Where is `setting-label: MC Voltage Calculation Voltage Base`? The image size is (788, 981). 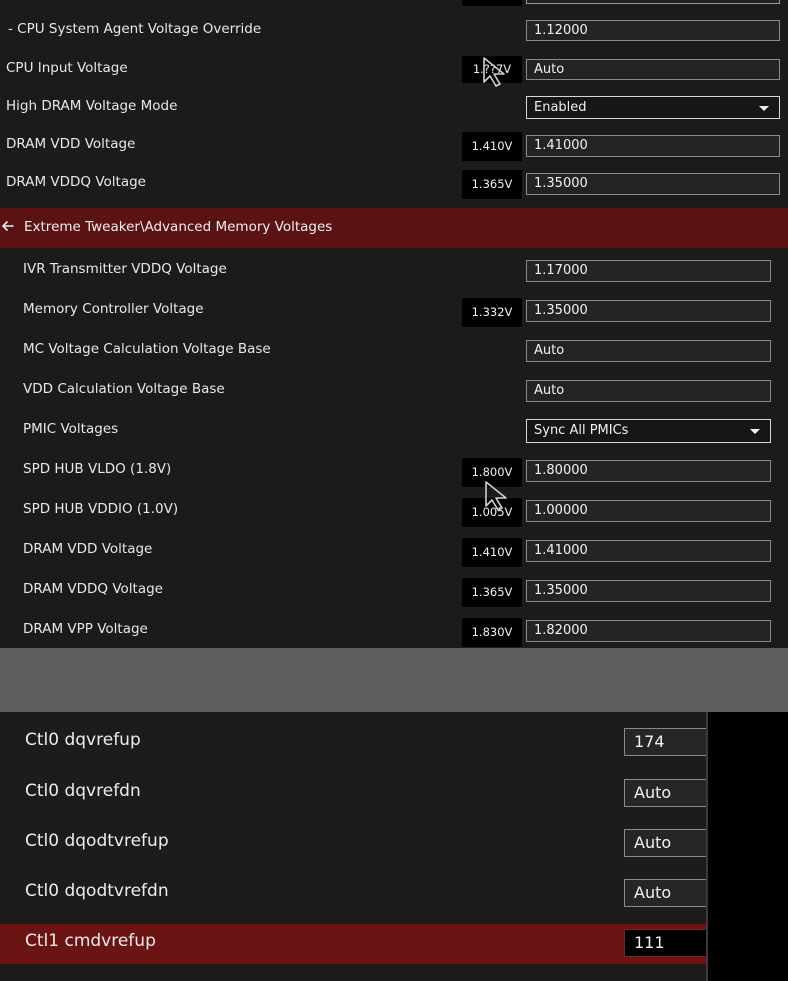 setting-label: MC Voltage Calculation Voltage Base is located at coordinates (147, 349).